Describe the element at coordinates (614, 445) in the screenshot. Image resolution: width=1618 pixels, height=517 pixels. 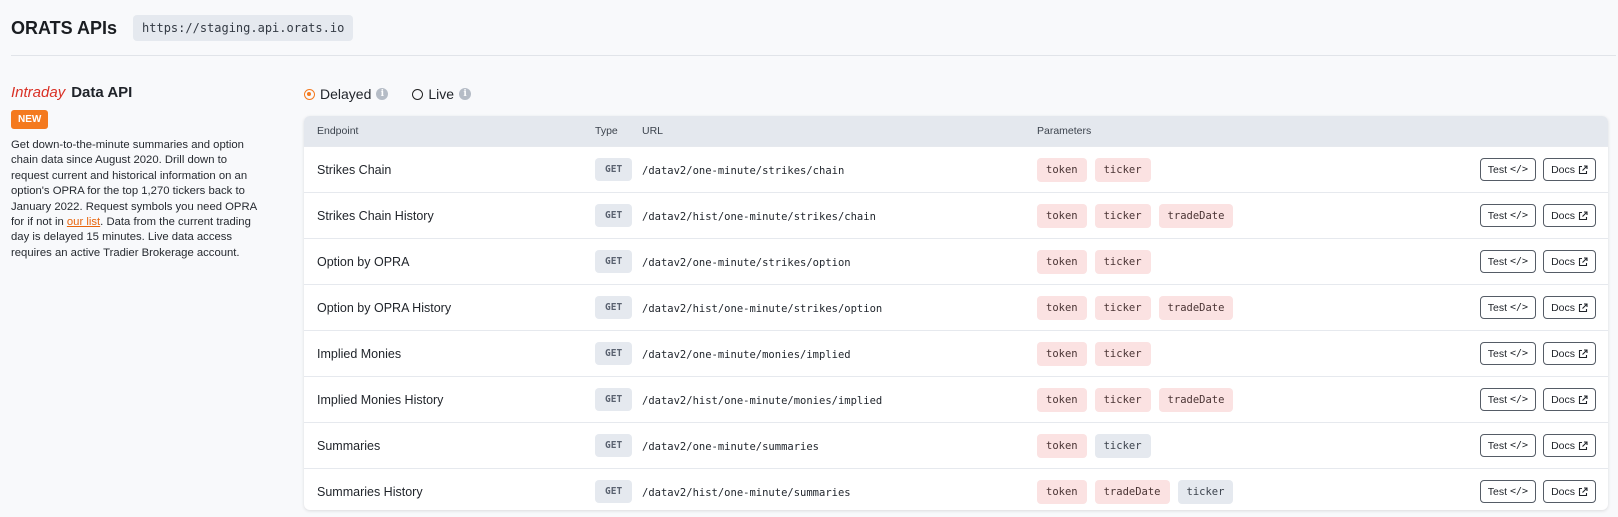
I see `method-badge: GET` at that location.